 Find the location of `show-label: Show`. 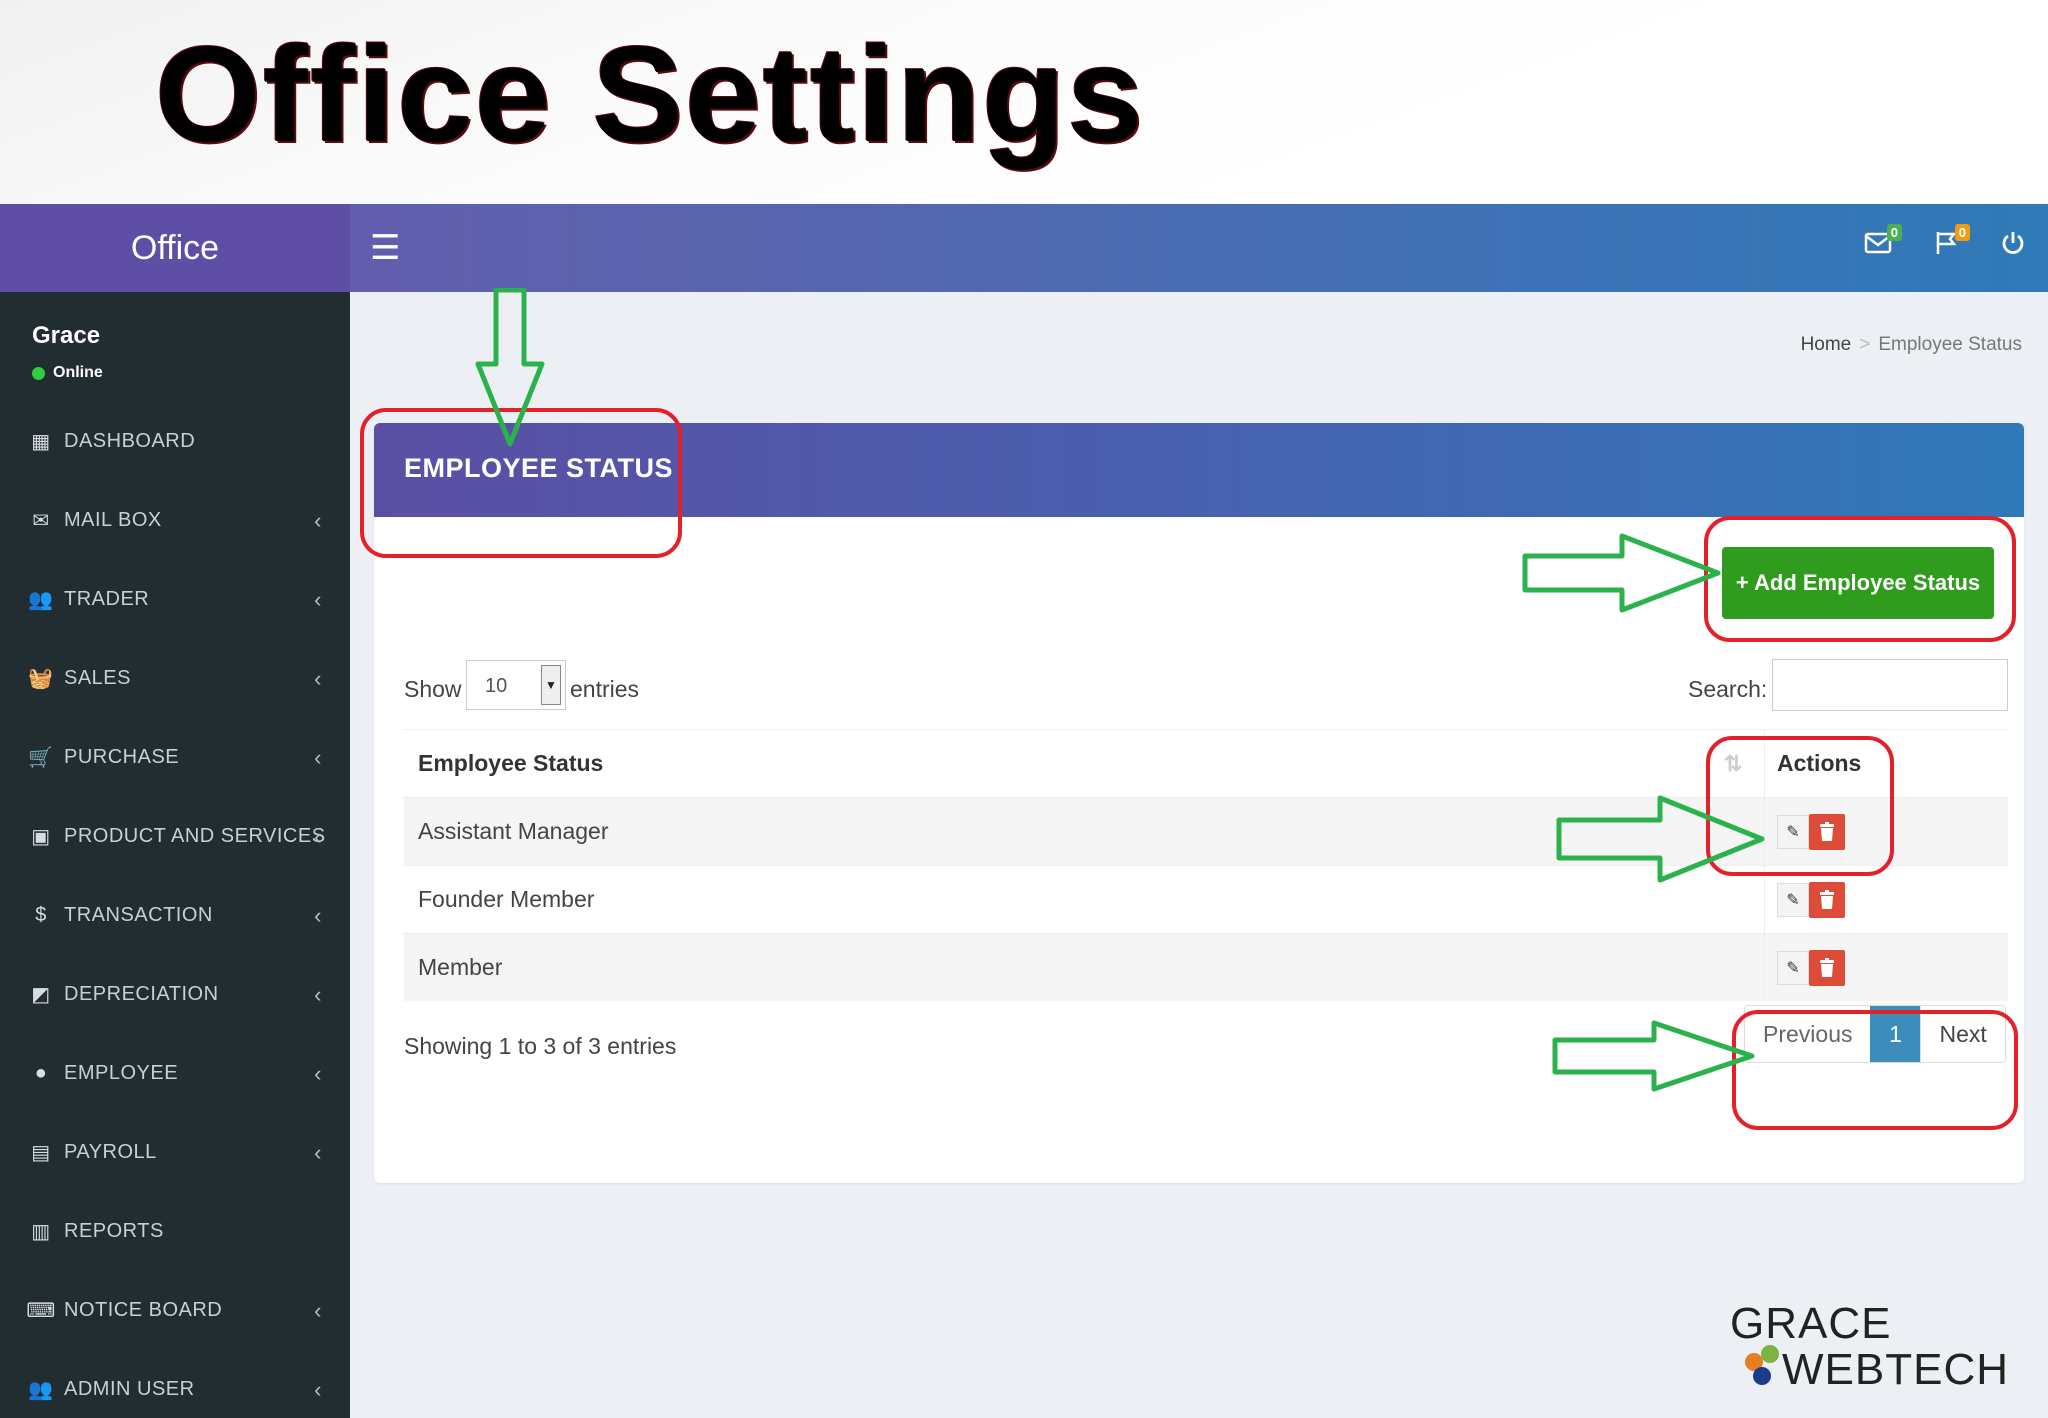

show-label: Show is located at coordinates (433, 689).